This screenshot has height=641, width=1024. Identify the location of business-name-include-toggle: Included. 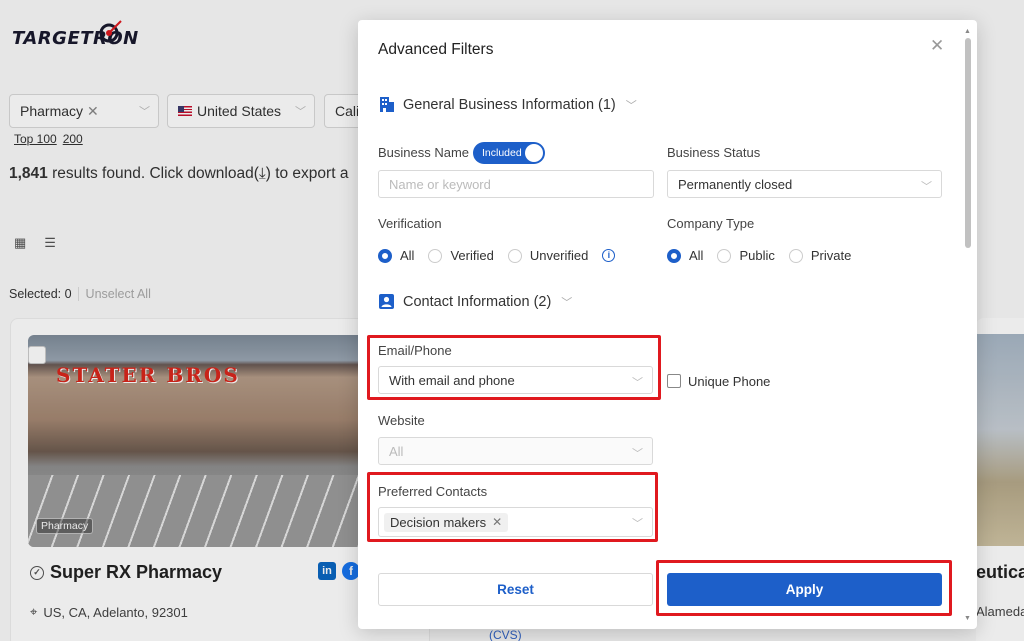
(509, 153).